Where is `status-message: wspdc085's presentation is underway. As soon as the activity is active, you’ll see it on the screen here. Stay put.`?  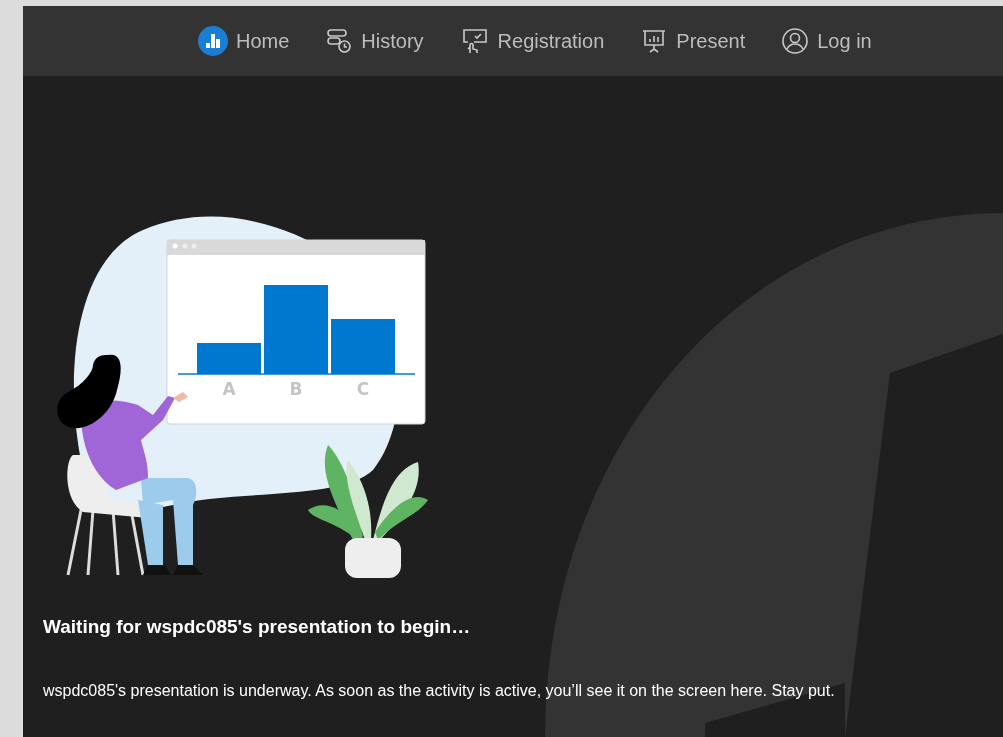
status-message: wspdc085's presentation is underway. As soon as the activity is active, you’ll see it on the screen here. Stay put. is located at coordinates (439, 690).